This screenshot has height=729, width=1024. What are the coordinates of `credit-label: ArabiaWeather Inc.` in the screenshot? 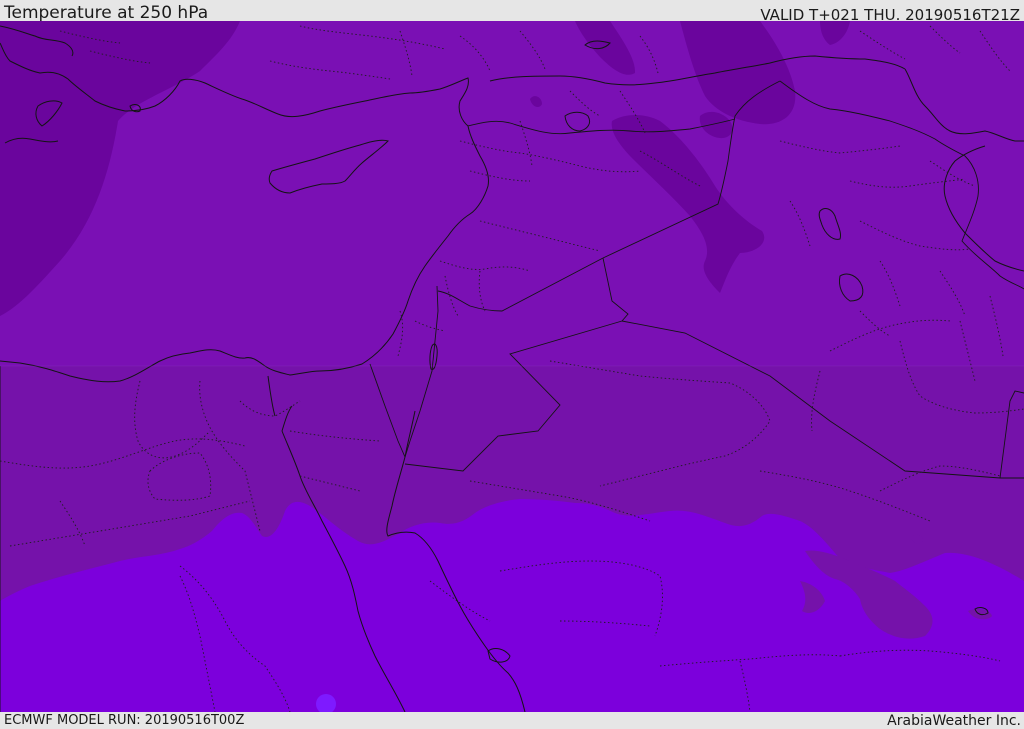 It's located at (954, 721).